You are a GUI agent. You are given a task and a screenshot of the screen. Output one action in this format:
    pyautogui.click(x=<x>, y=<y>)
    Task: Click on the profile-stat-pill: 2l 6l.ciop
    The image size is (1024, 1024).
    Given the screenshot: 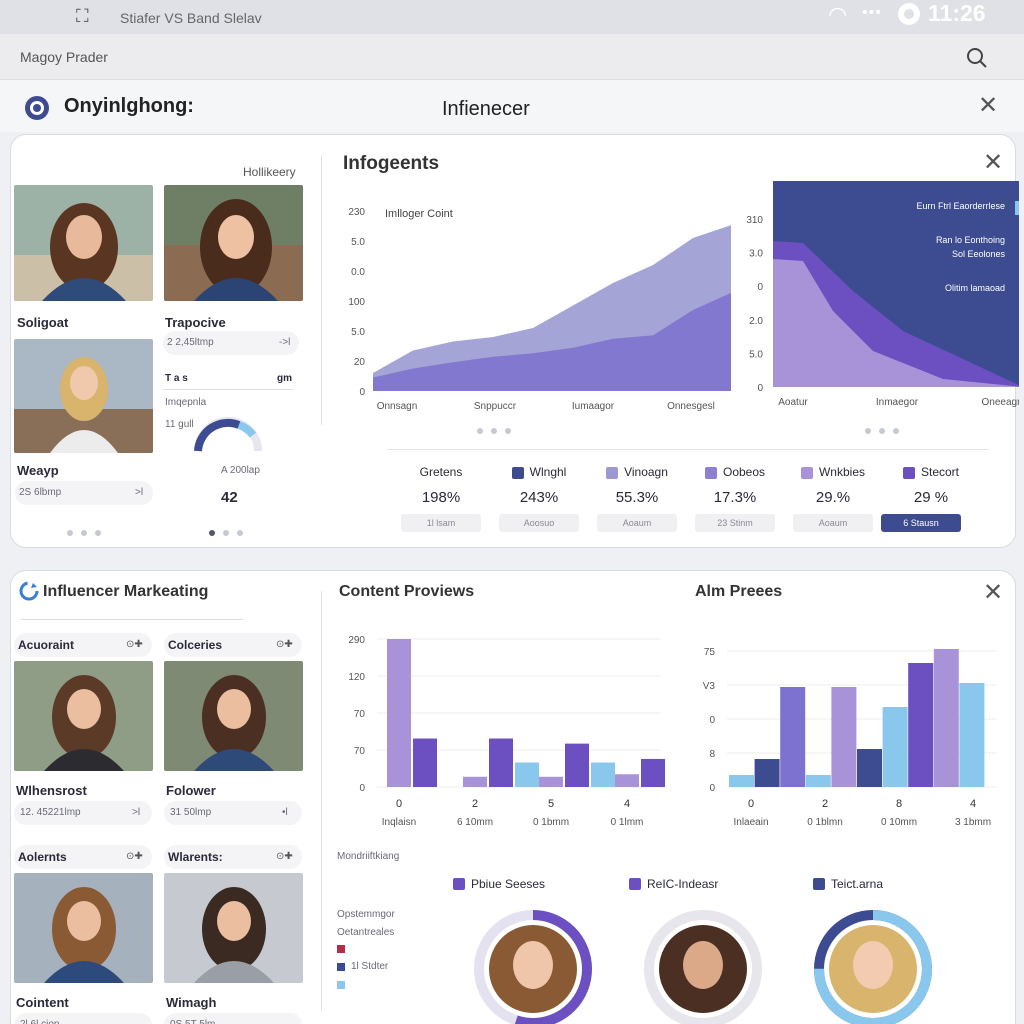 What is the action you would take?
    pyautogui.click(x=83, y=1018)
    